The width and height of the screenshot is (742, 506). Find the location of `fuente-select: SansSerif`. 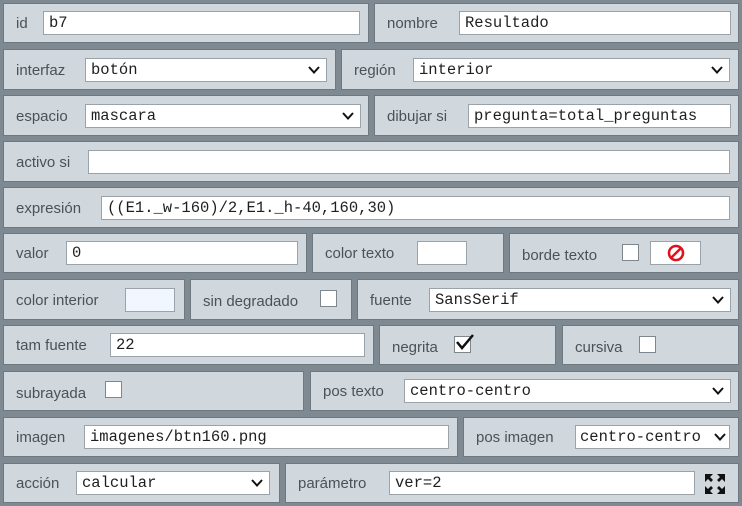

fuente-select: SansSerif is located at coordinates (580, 300).